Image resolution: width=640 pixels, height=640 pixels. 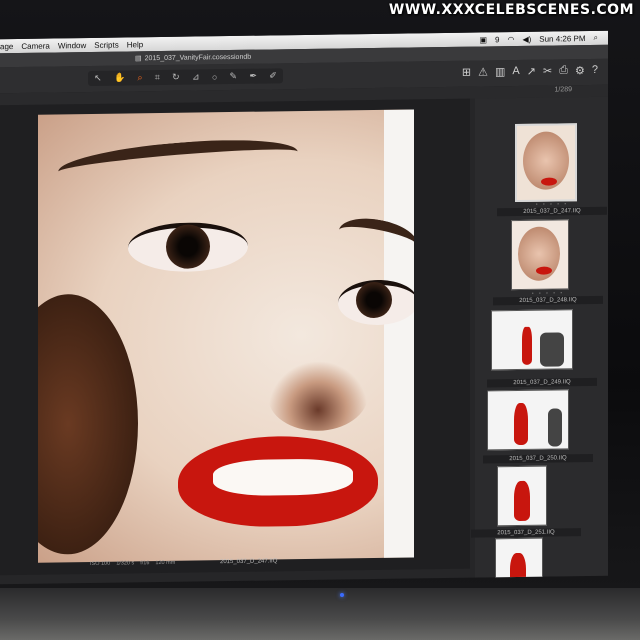 What do you see at coordinates (483, 39) in the screenshot?
I see `status-icon: ▣` at bounding box center [483, 39].